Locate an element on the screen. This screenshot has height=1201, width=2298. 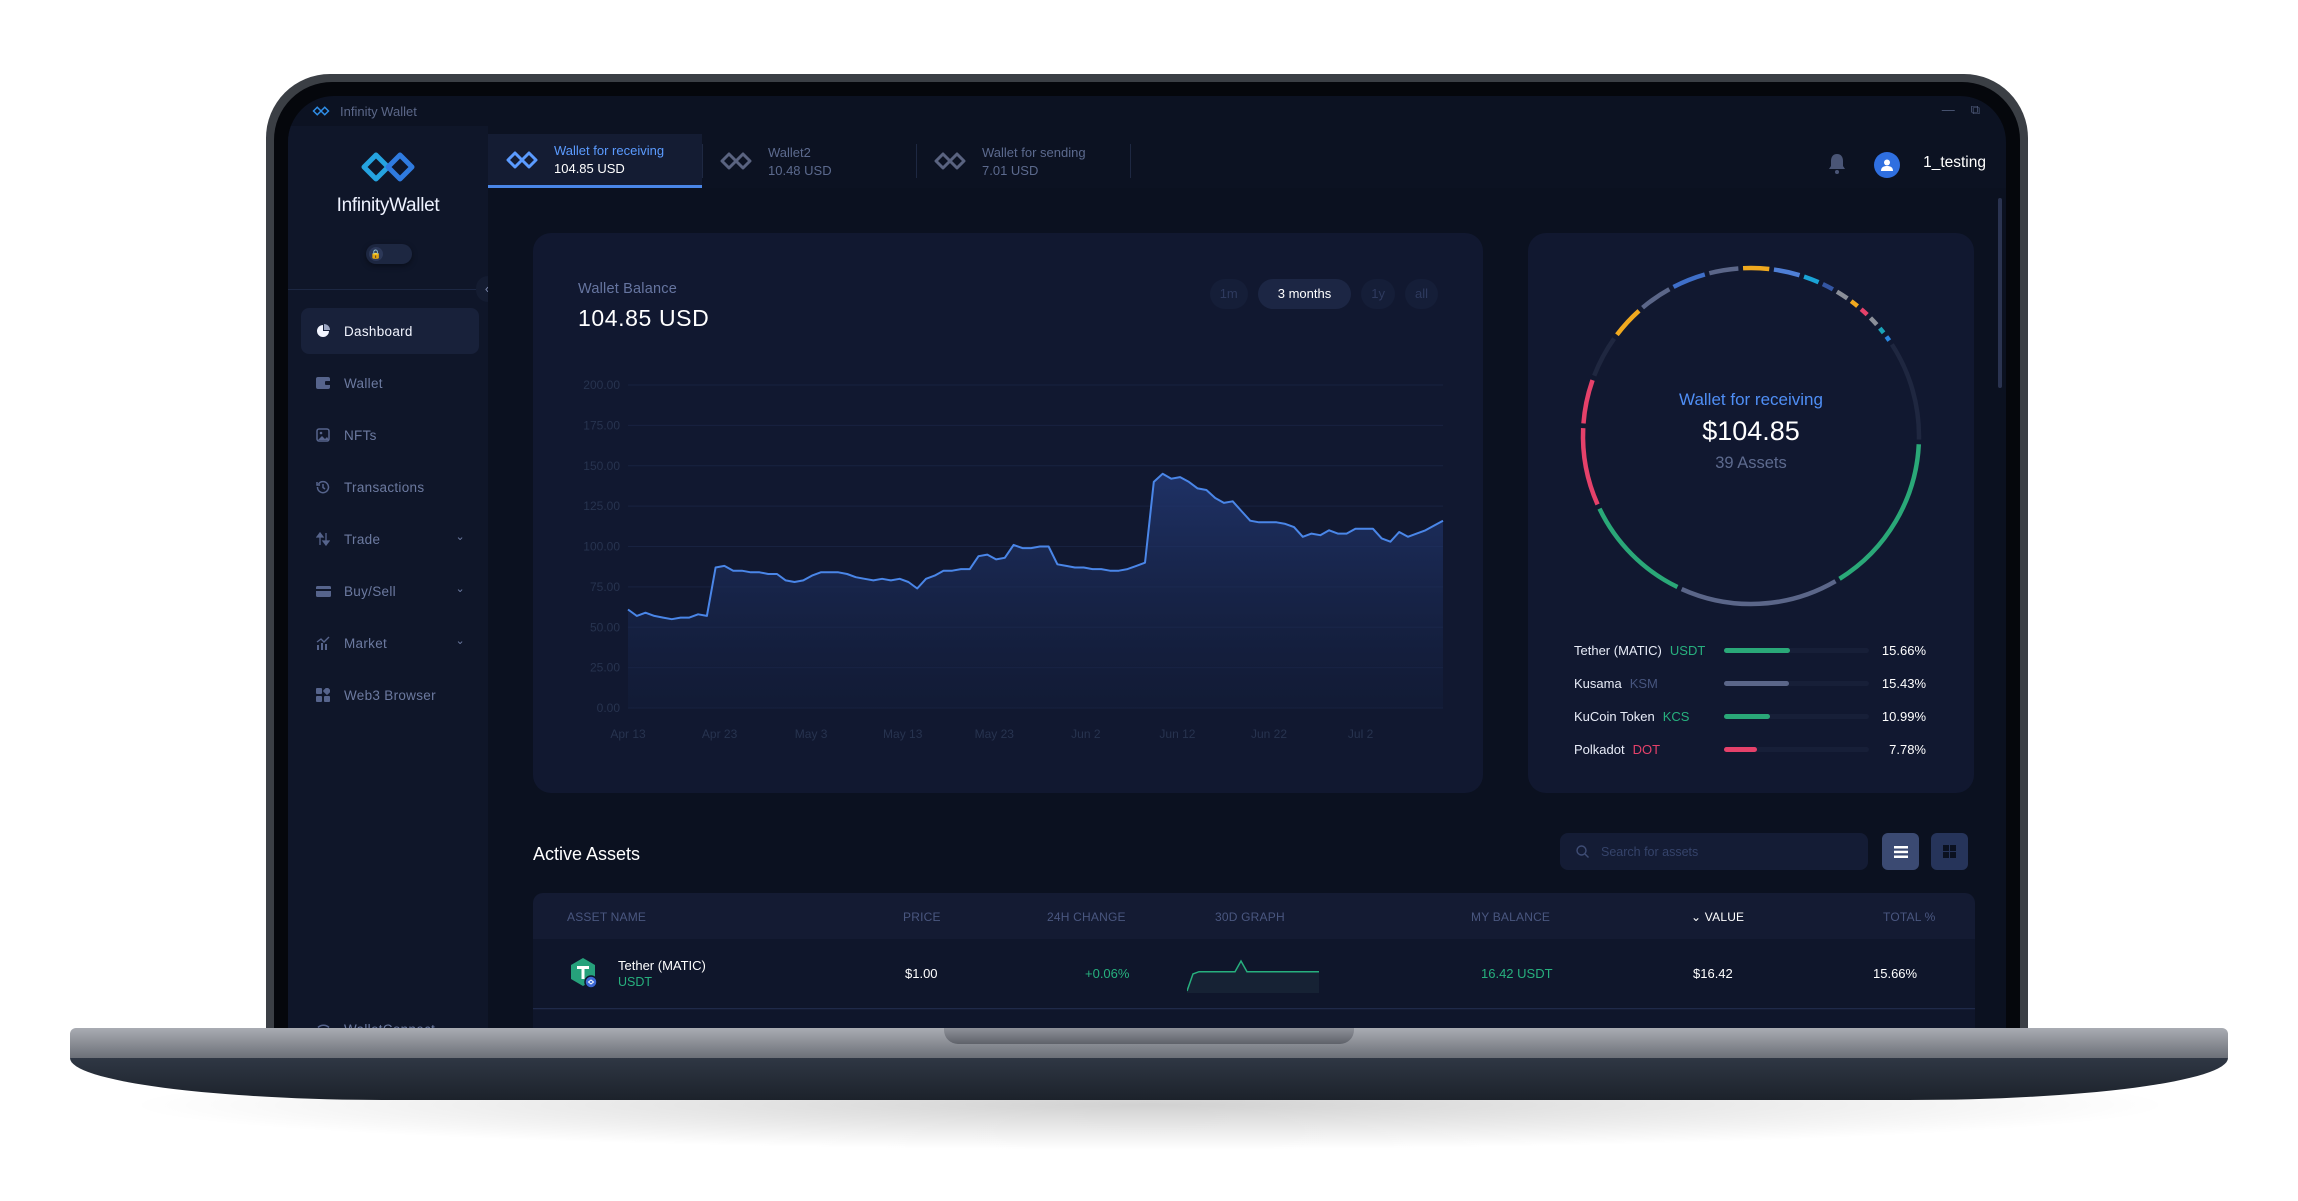
col-total-pct: TOTAL % is located at coordinates (1909, 917).